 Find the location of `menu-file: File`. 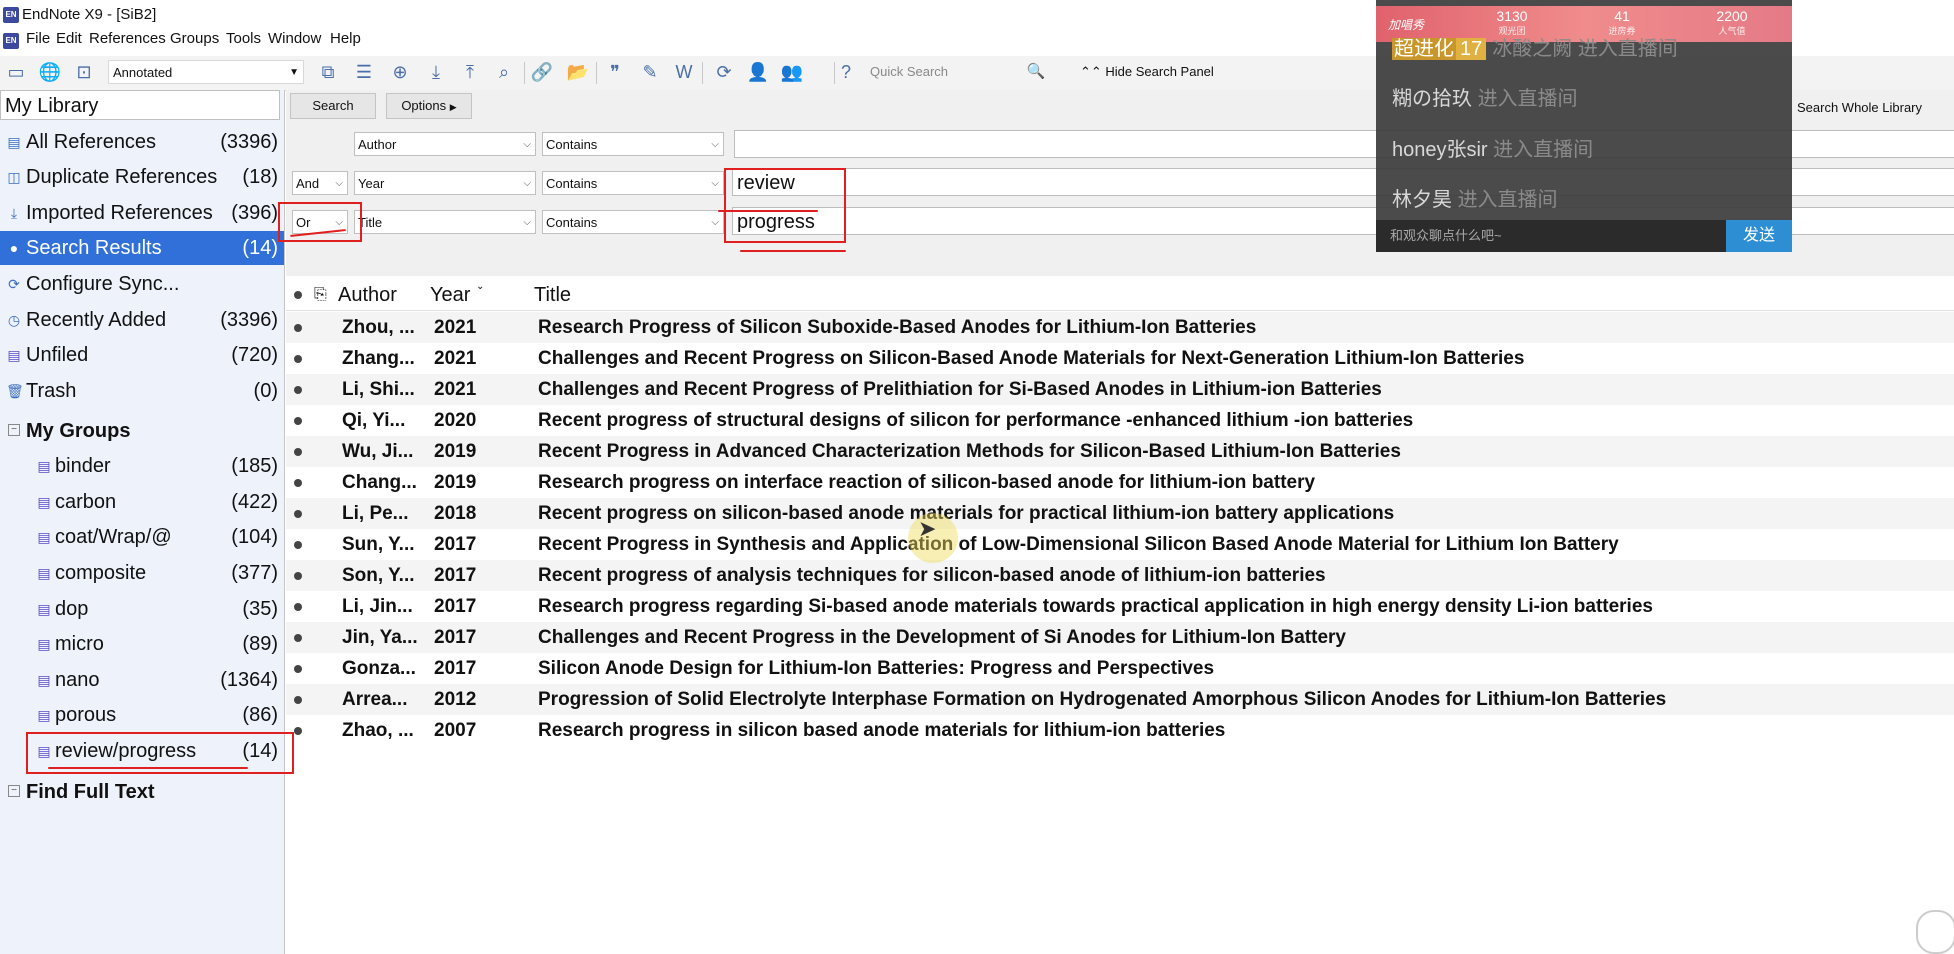

menu-file: File is located at coordinates (38, 38).